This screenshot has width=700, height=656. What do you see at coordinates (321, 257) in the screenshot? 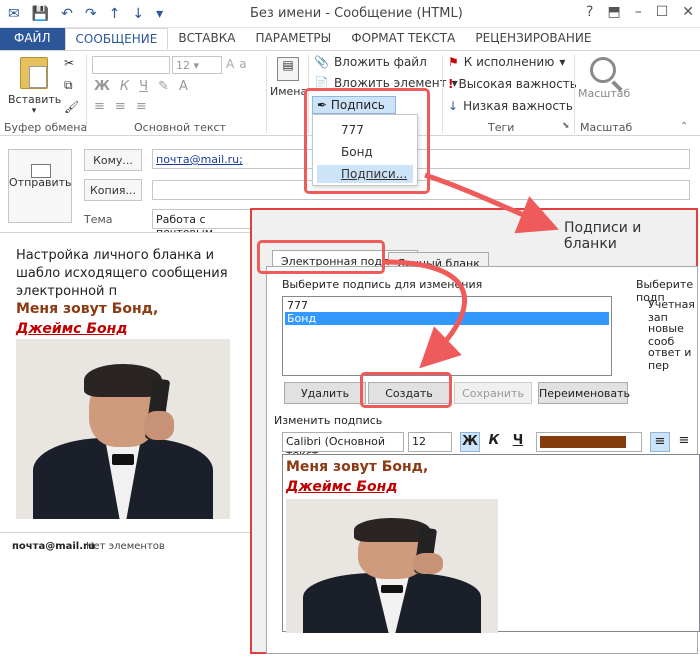
I see `highlight-email-tab` at bounding box center [321, 257].